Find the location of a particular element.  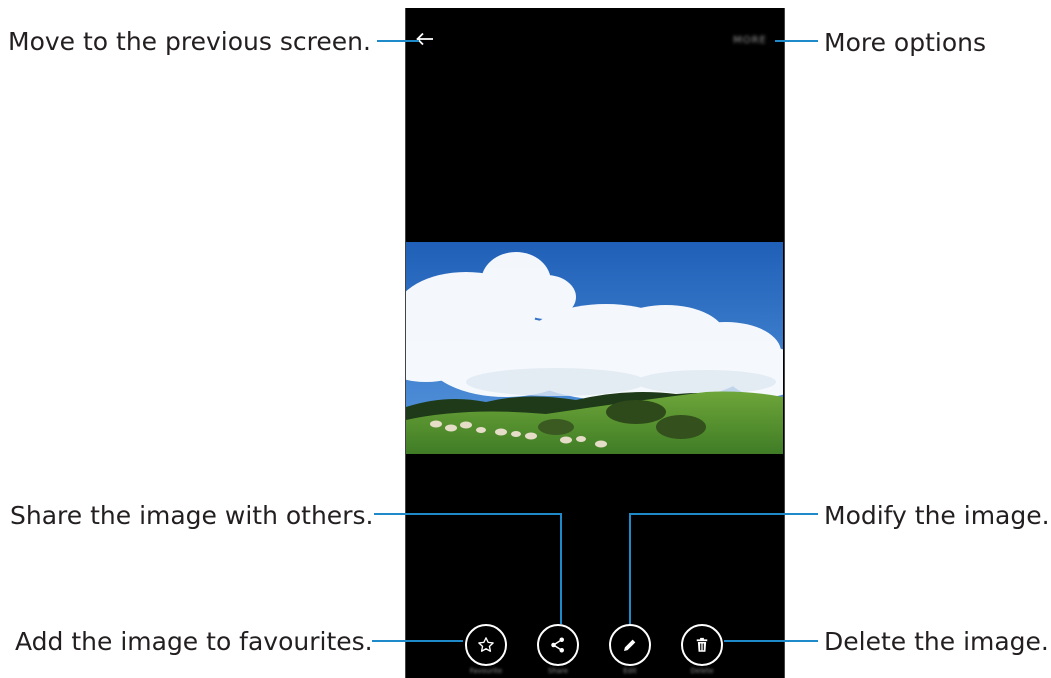

pencil-icon is located at coordinates (630, 645).